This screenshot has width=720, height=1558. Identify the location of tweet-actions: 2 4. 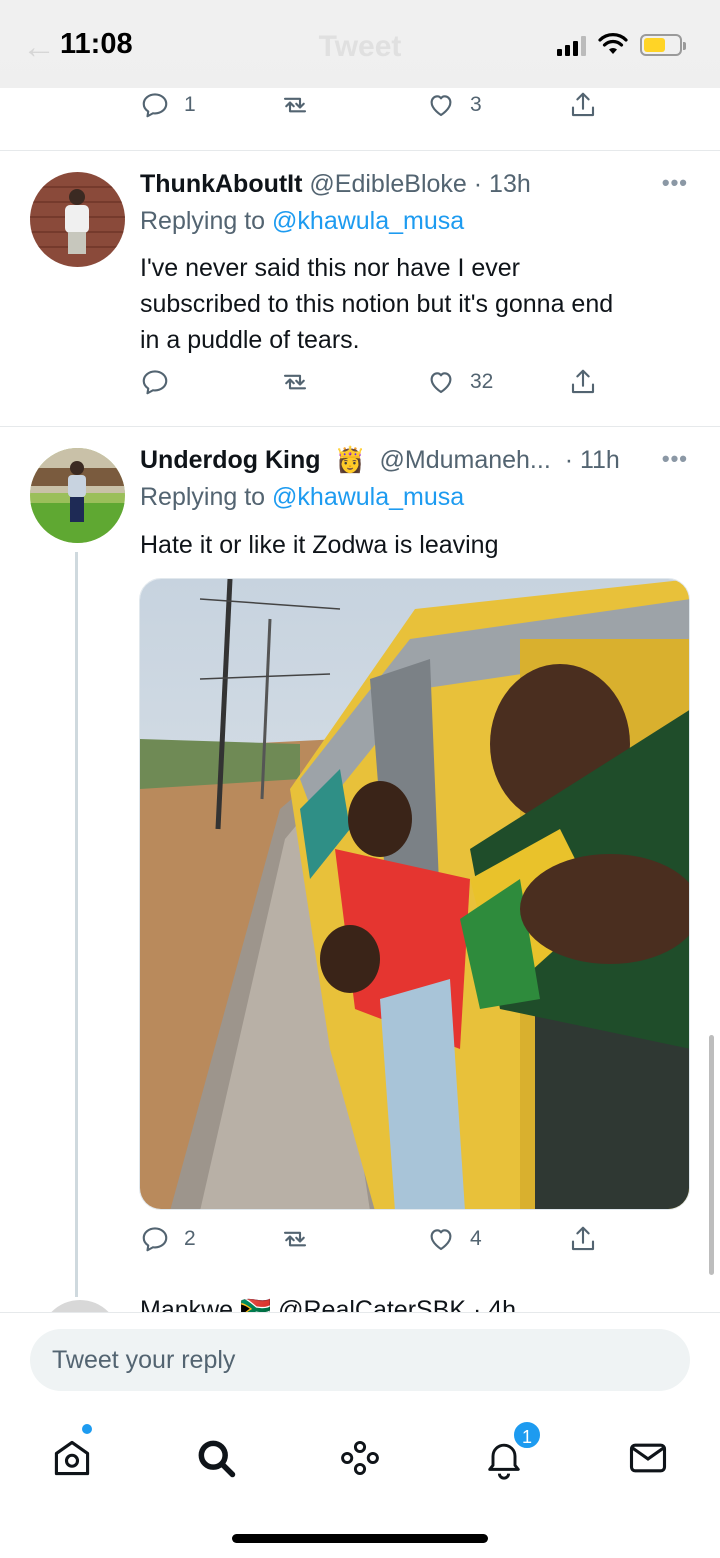
(380, 1244).